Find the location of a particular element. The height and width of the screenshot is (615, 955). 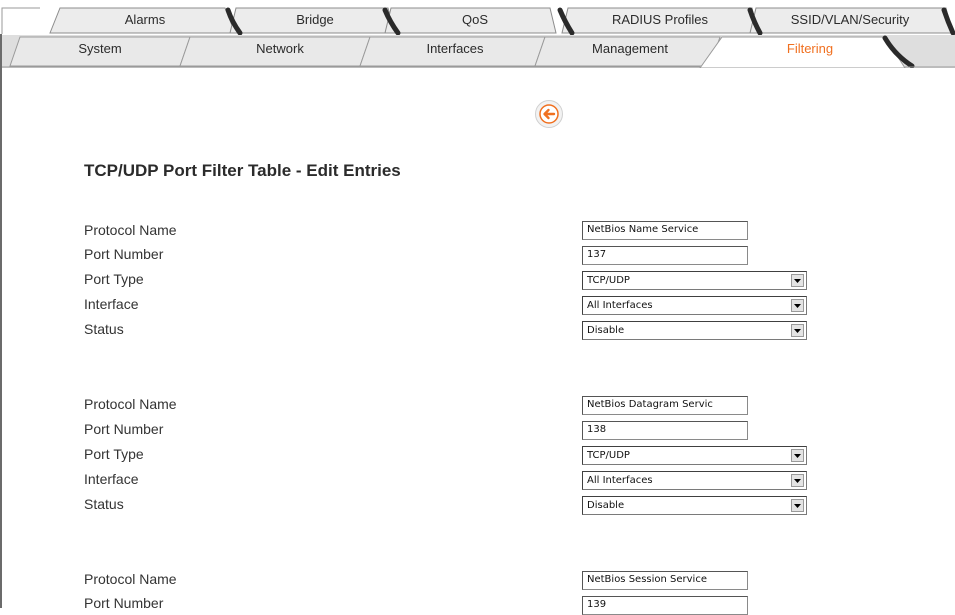

tab-radius-profiles: RADIUS Profiles is located at coordinates (660, 20).